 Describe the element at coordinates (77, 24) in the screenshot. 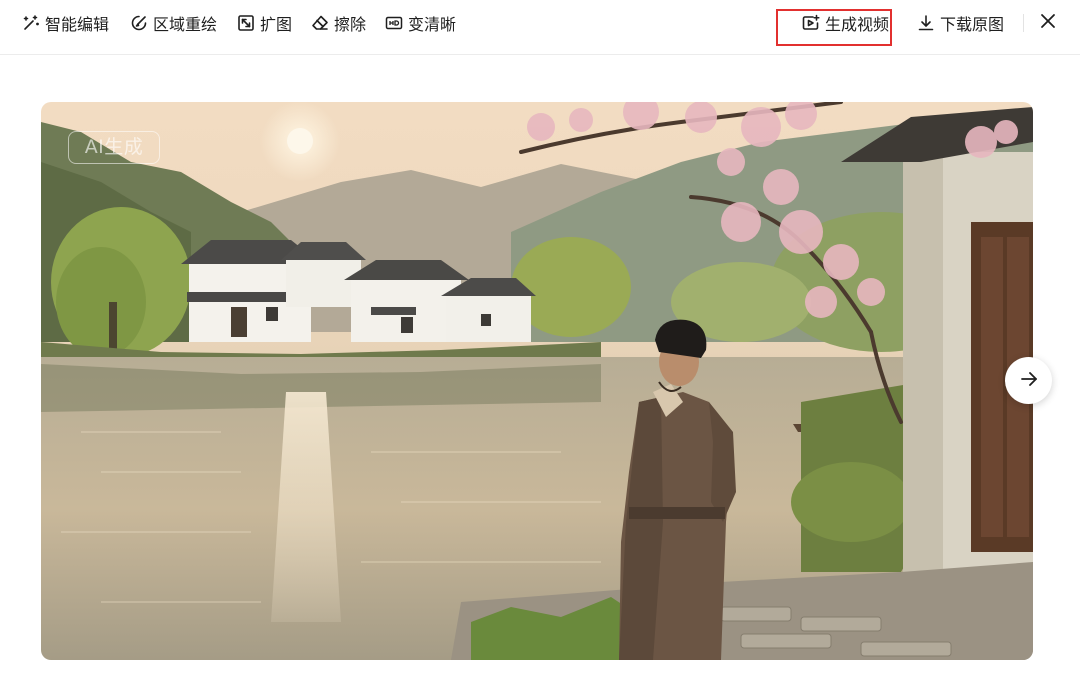

I see `smart-edit-label: 智能编辑` at that location.